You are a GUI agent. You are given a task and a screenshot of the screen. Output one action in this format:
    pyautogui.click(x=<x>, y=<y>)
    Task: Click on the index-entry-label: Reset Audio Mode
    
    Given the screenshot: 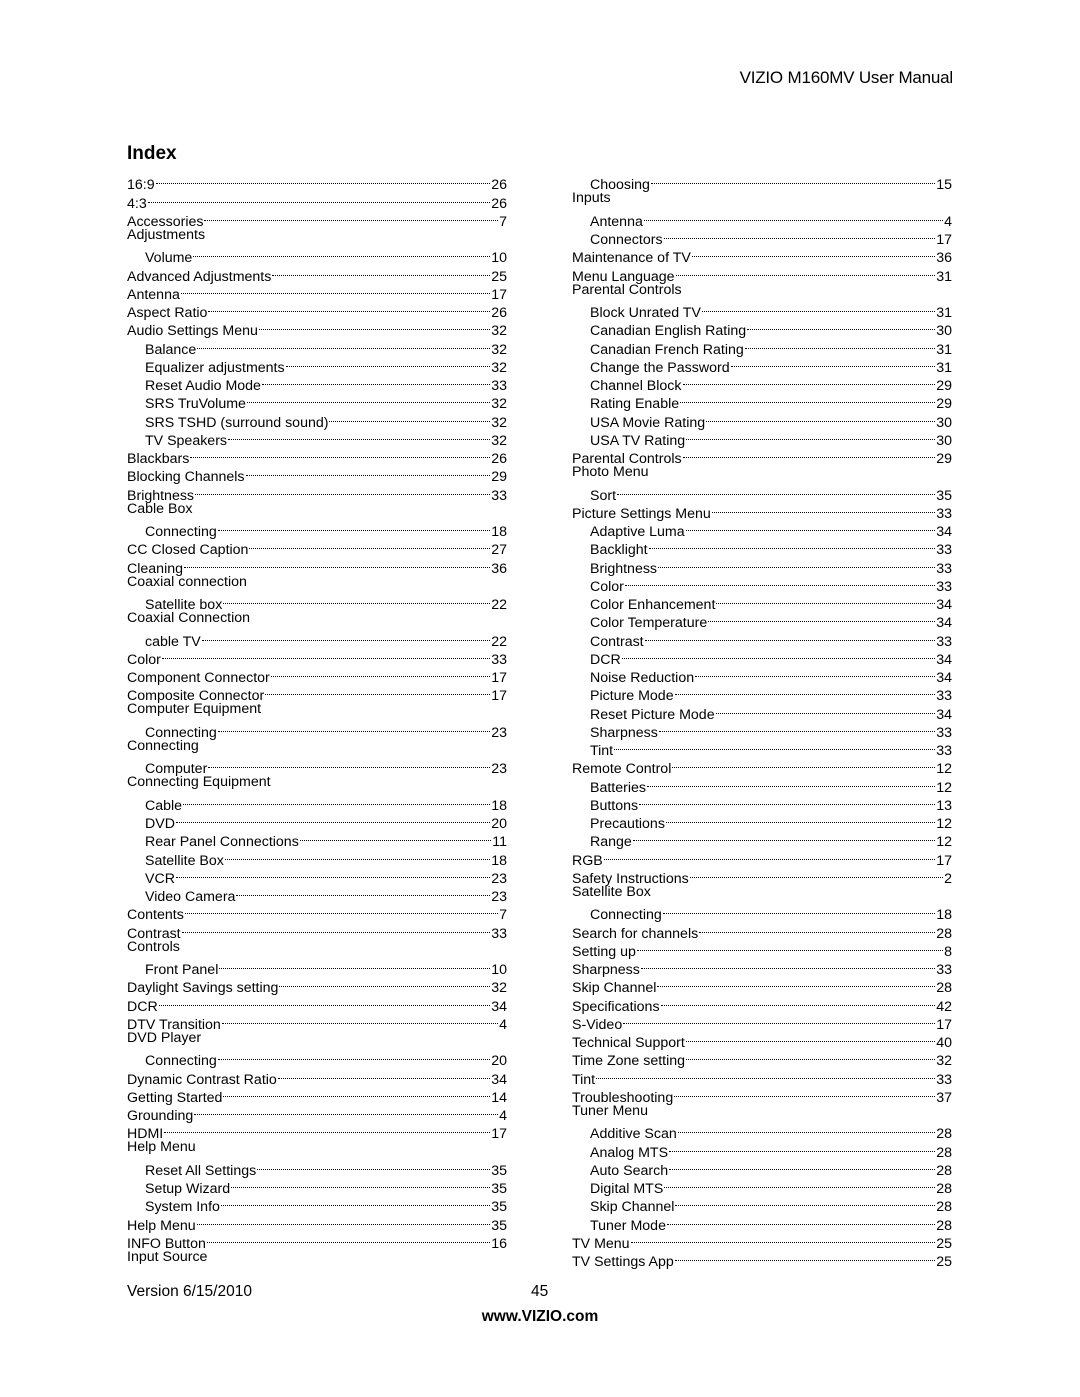 What is the action you would take?
    pyautogui.click(x=203, y=386)
    